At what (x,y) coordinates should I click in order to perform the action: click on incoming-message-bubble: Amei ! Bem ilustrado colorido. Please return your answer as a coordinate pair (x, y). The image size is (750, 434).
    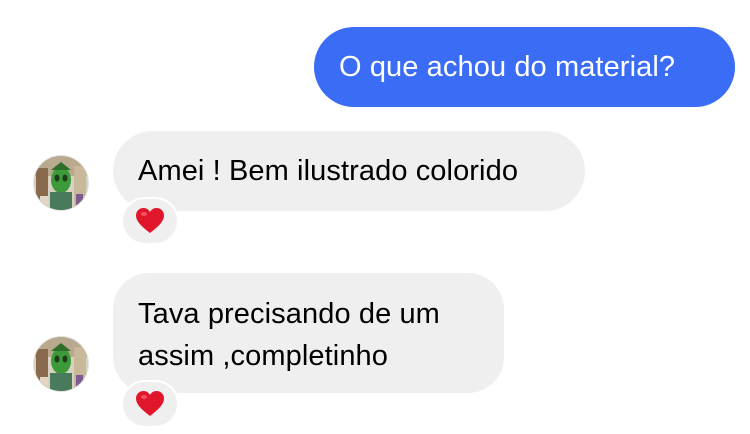
    Looking at the image, I should click on (349, 171).